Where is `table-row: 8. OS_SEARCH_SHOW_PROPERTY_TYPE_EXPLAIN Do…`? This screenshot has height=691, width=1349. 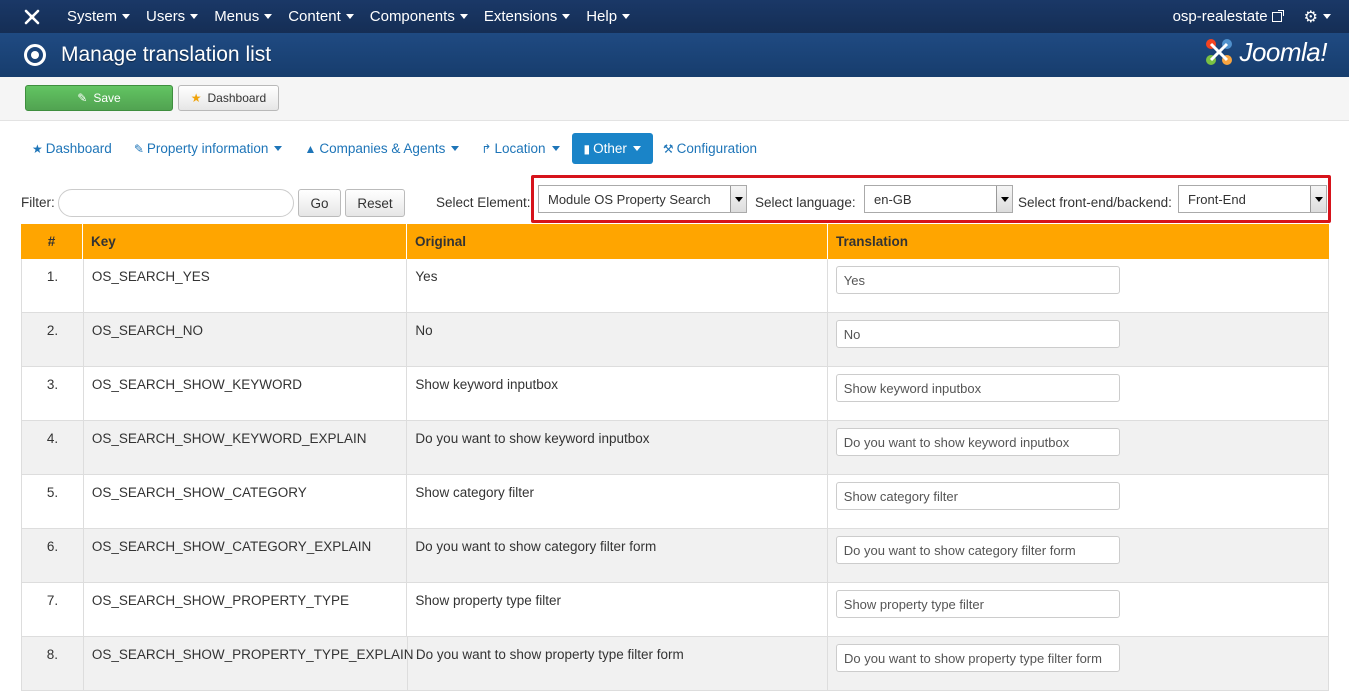 table-row: 8. OS_SEARCH_SHOW_PROPERTY_TYPE_EXPLAIN Do… is located at coordinates (675, 664).